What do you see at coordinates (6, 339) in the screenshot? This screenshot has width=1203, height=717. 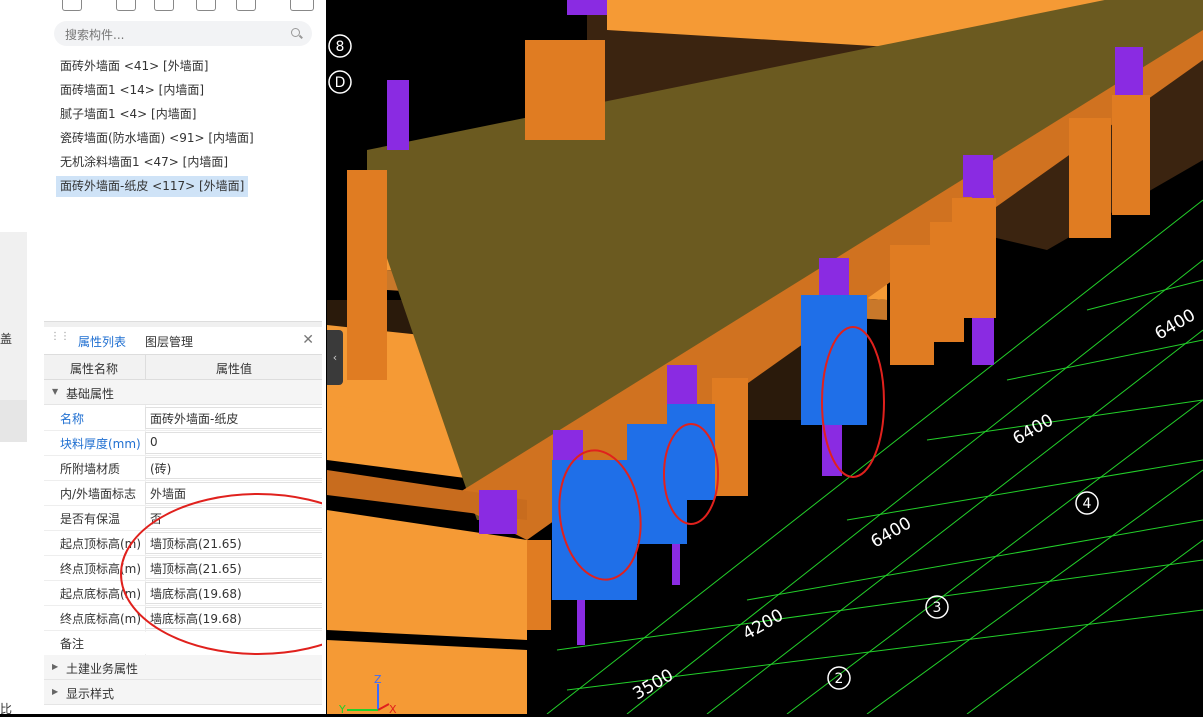 I see `left-strip-label: 盖` at bounding box center [6, 339].